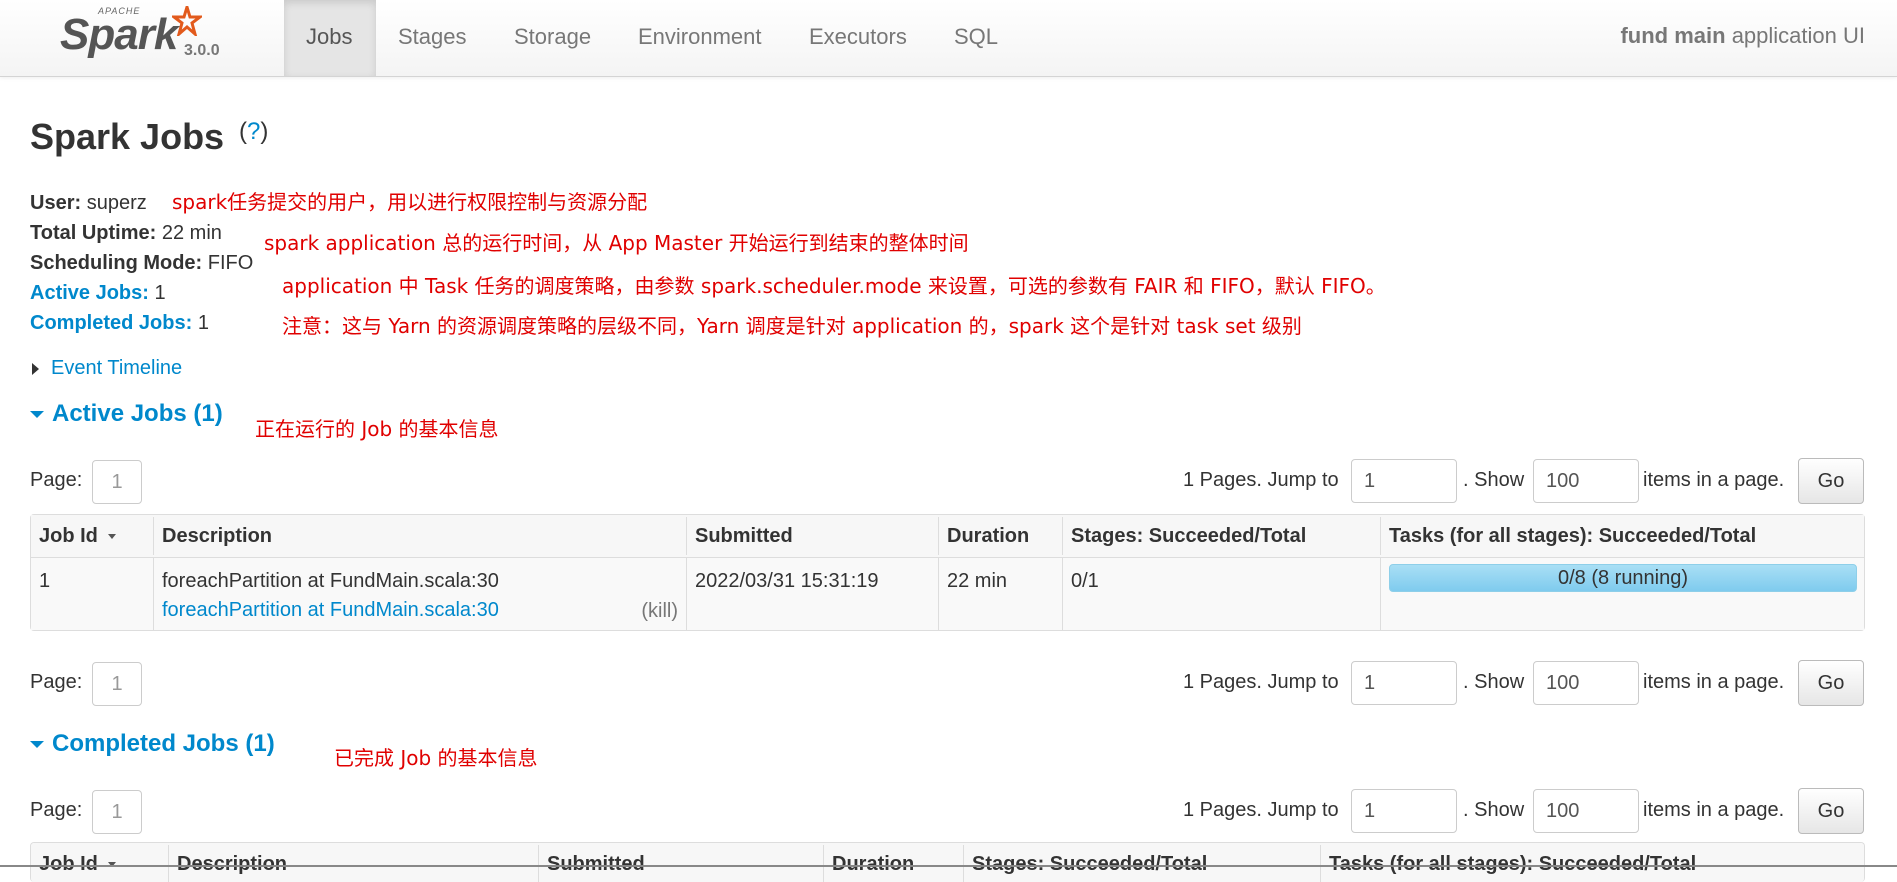 Image resolution: width=1897 pixels, height=882 pixels. I want to click on description-link-row: foreachPartition at FundMain.scala:30, so click(424, 610).